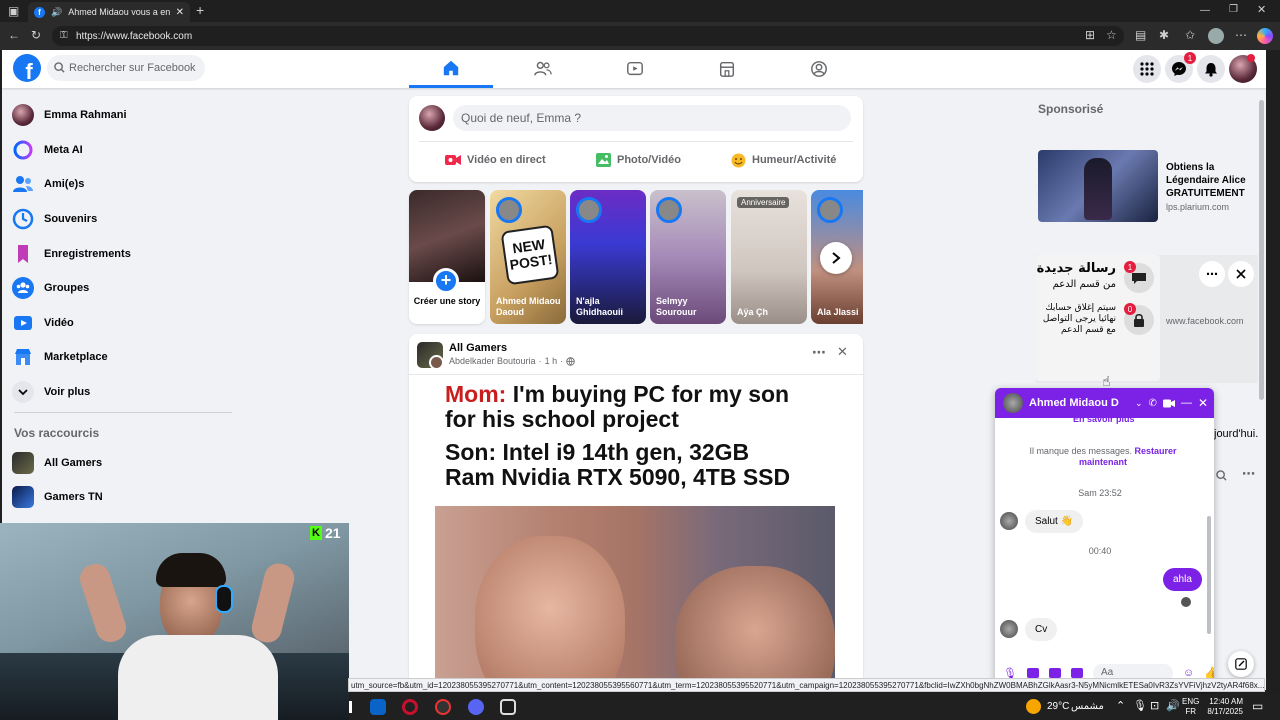 This screenshot has height=720, width=1280. What do you see at coordinates (1203, 403) in the screenshot?
I see `close-chat-icon: ✕` at bounding box center [1203, 403].